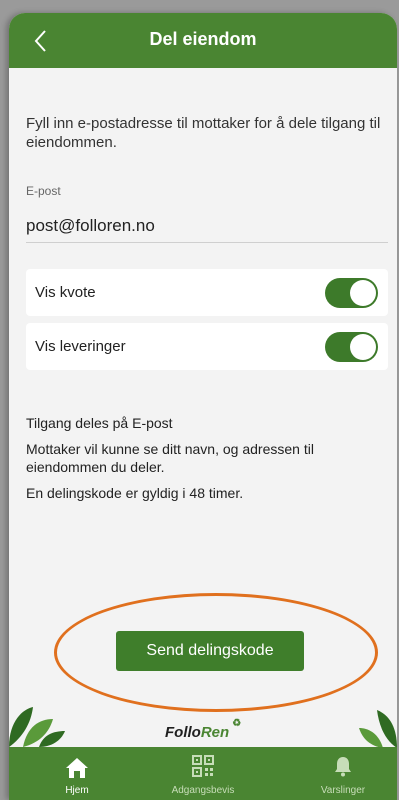 The height and width of the screenshot is (800, 399). I want to click on folloren-logo: FolloRen ♻, so click(203, 729).